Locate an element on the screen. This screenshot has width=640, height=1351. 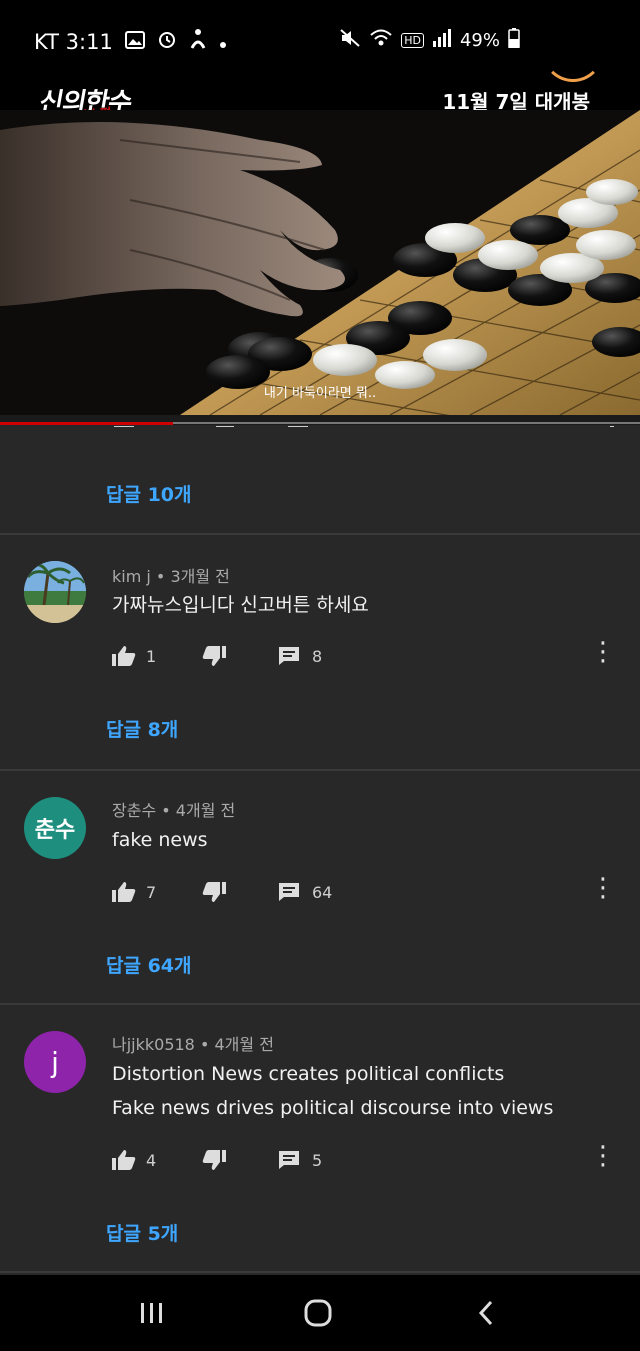
wifi-icon is located at coordinates (381, 40).